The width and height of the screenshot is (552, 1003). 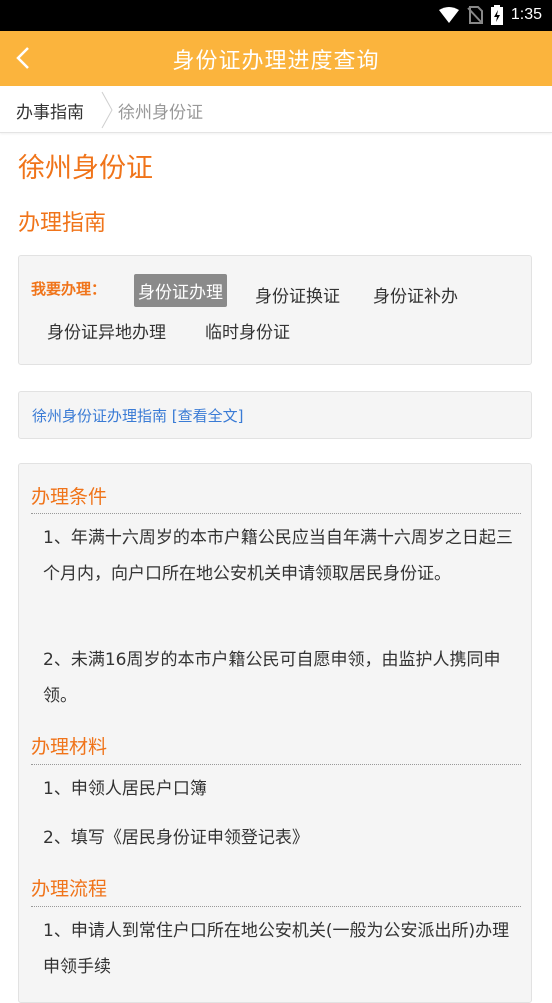 I want to click on battery-icon, so click(x=496, y=15).